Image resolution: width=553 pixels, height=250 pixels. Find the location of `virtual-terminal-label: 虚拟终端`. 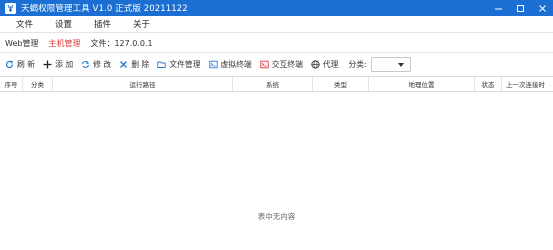

virtual-terminal-label: 虚拟终端 is located at coordinates (236, 64).